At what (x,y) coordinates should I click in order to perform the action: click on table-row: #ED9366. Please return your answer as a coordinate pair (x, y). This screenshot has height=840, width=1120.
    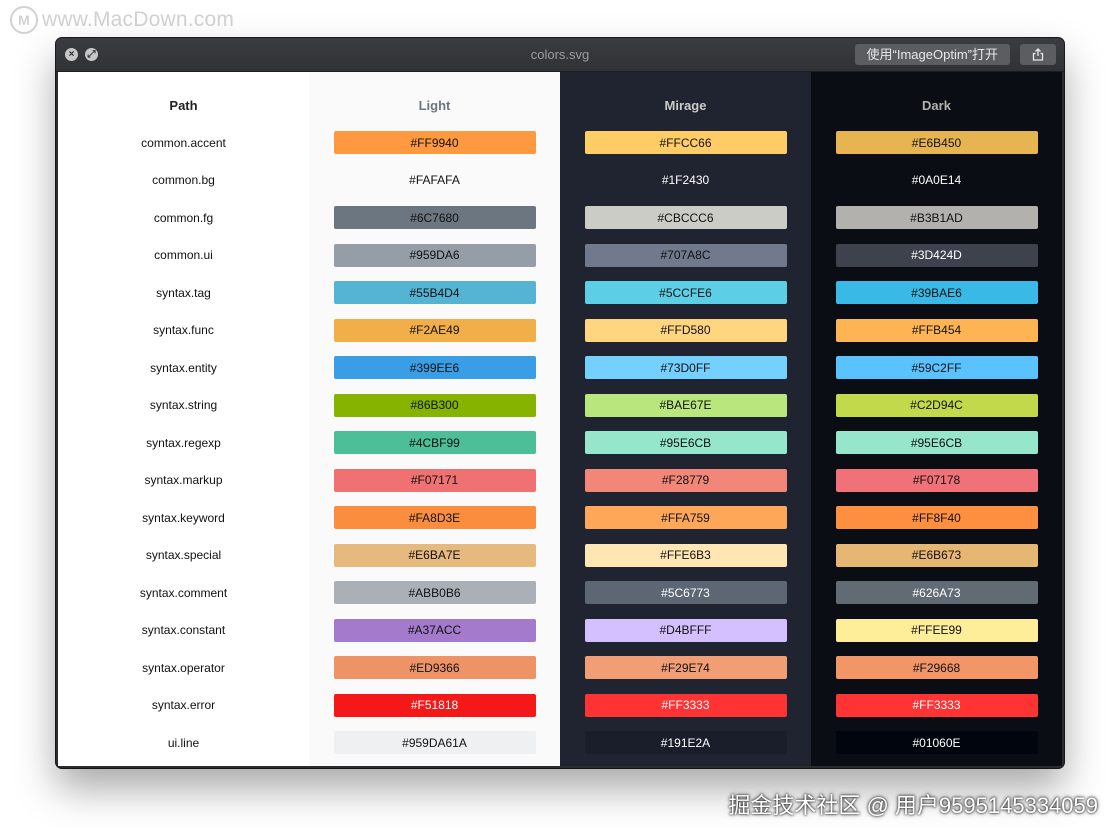
    Looking at the image, I should click on (434, 668).